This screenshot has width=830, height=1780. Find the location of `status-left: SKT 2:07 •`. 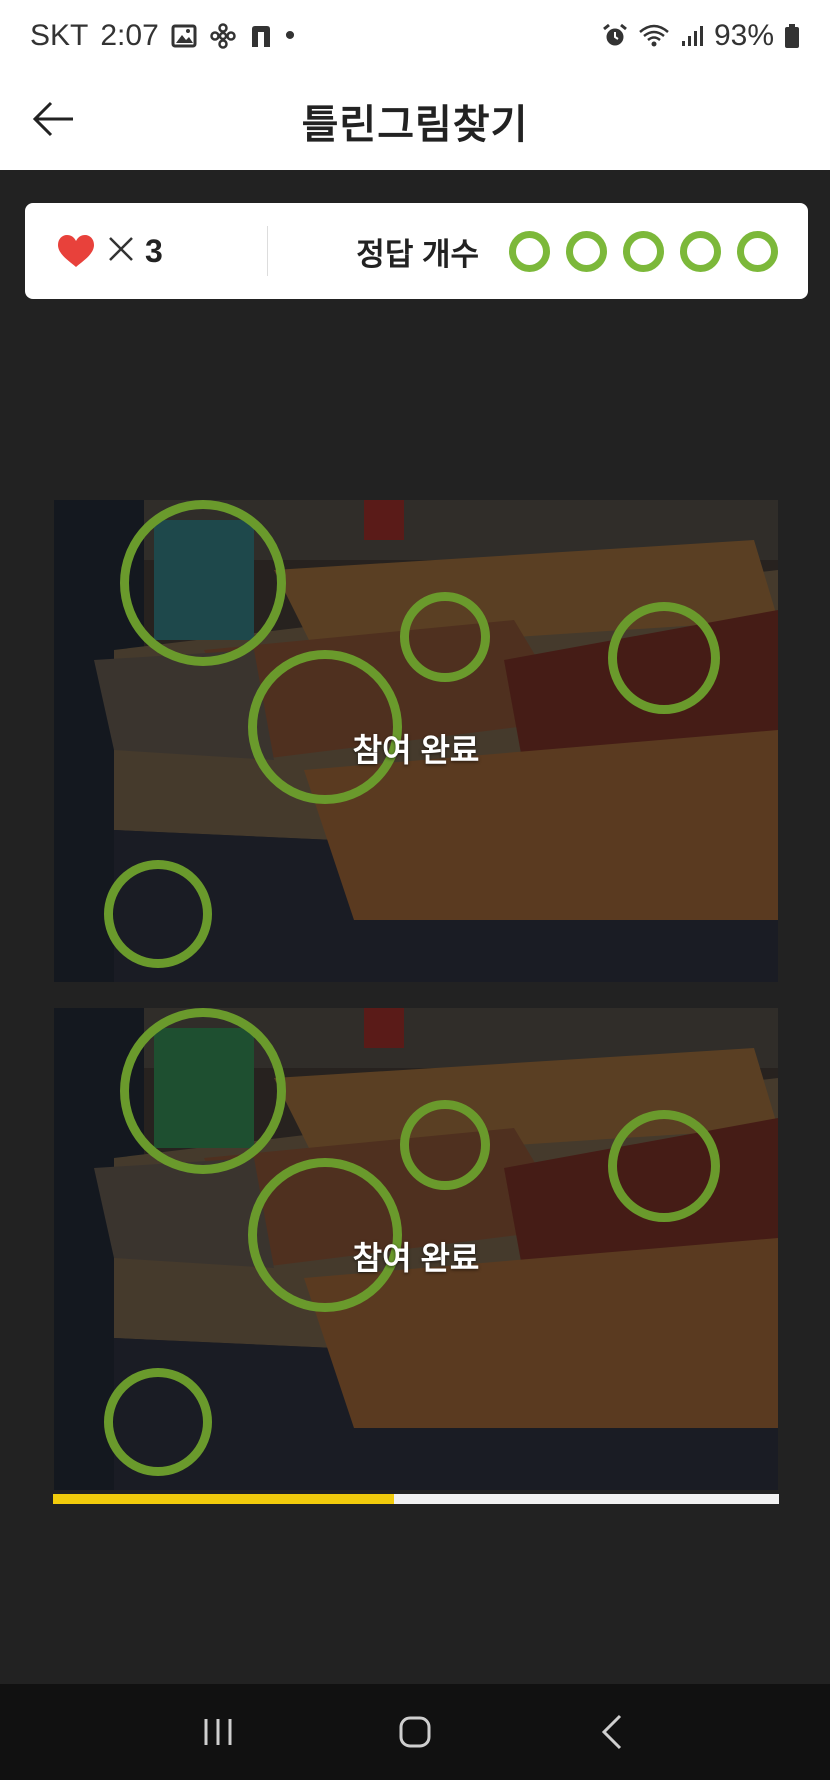

status-left: SKT 2:07 • is located at coordinates (162, 36).